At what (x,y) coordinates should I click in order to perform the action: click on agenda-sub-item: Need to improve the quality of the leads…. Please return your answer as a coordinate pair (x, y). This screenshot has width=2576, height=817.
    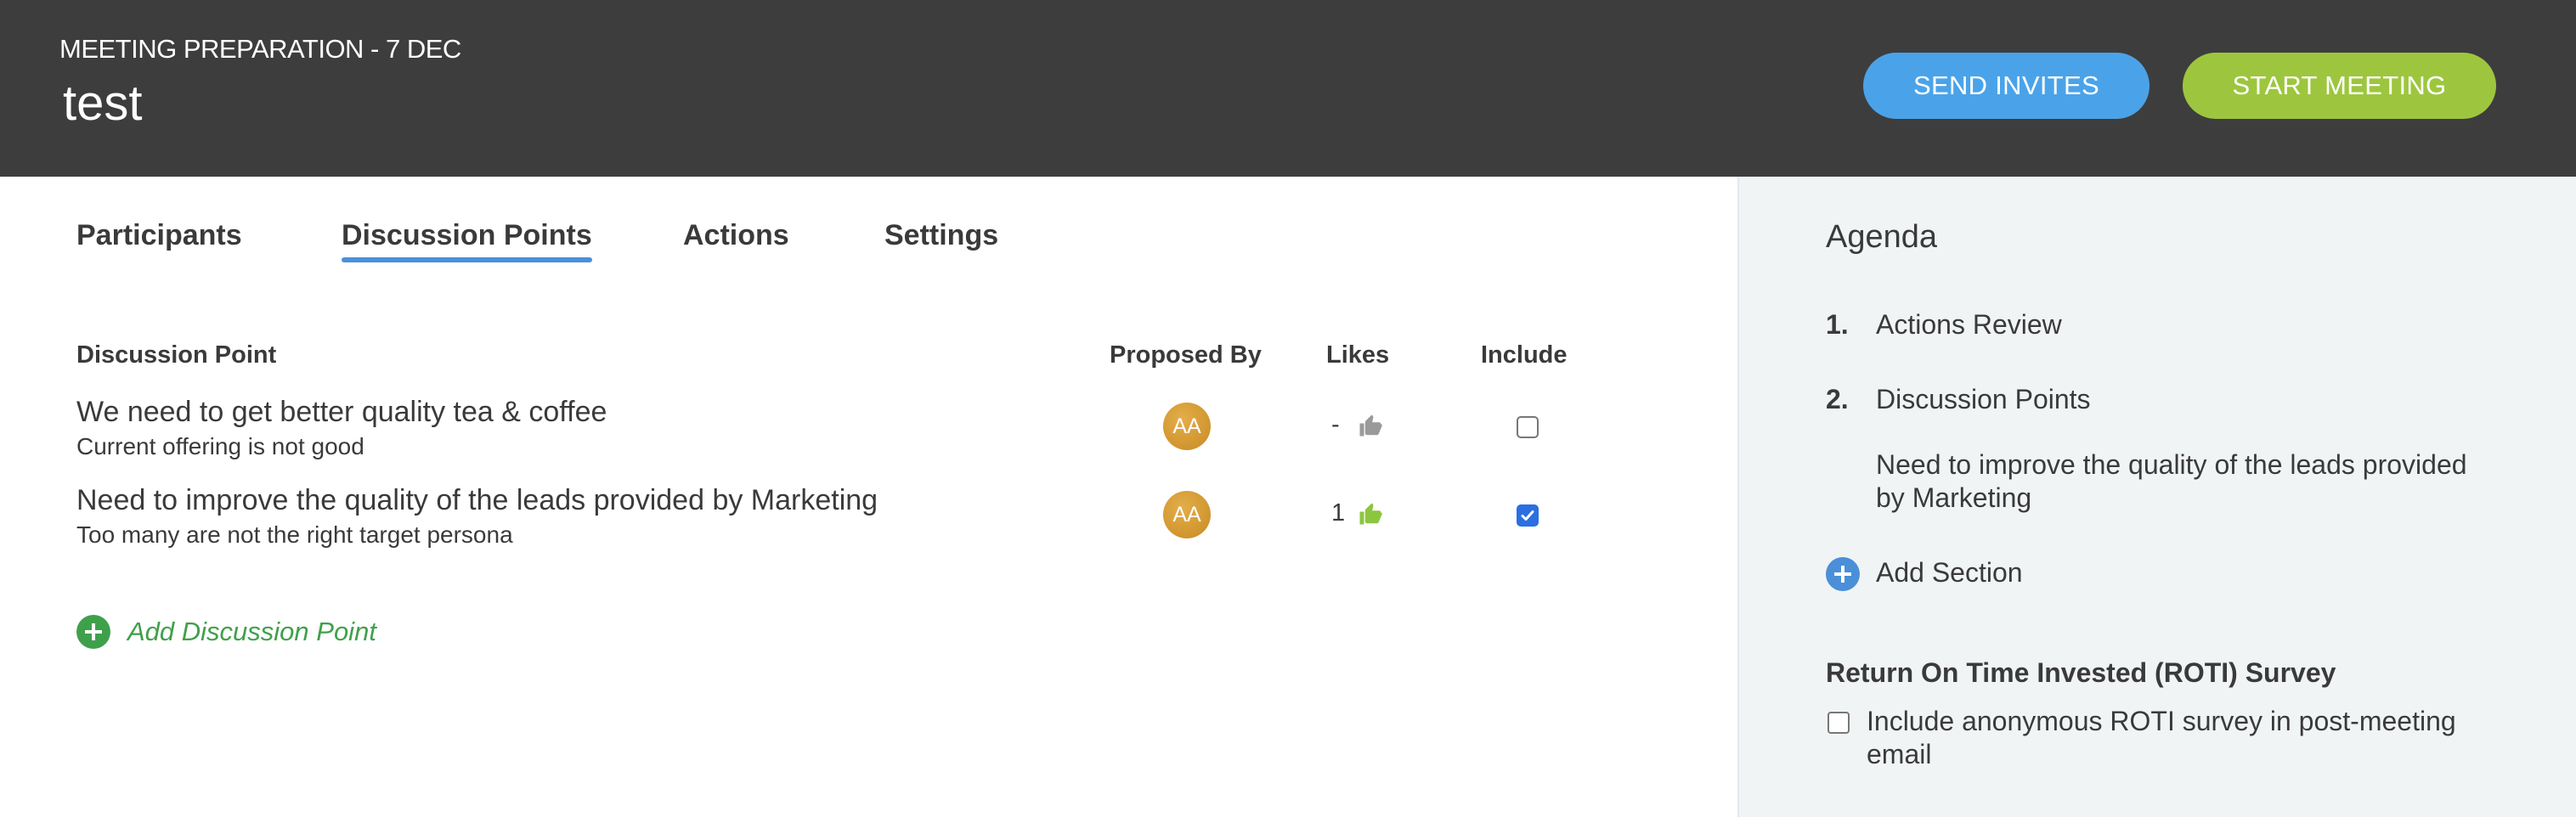
    Looking at the image, I should click on (2173, 481).